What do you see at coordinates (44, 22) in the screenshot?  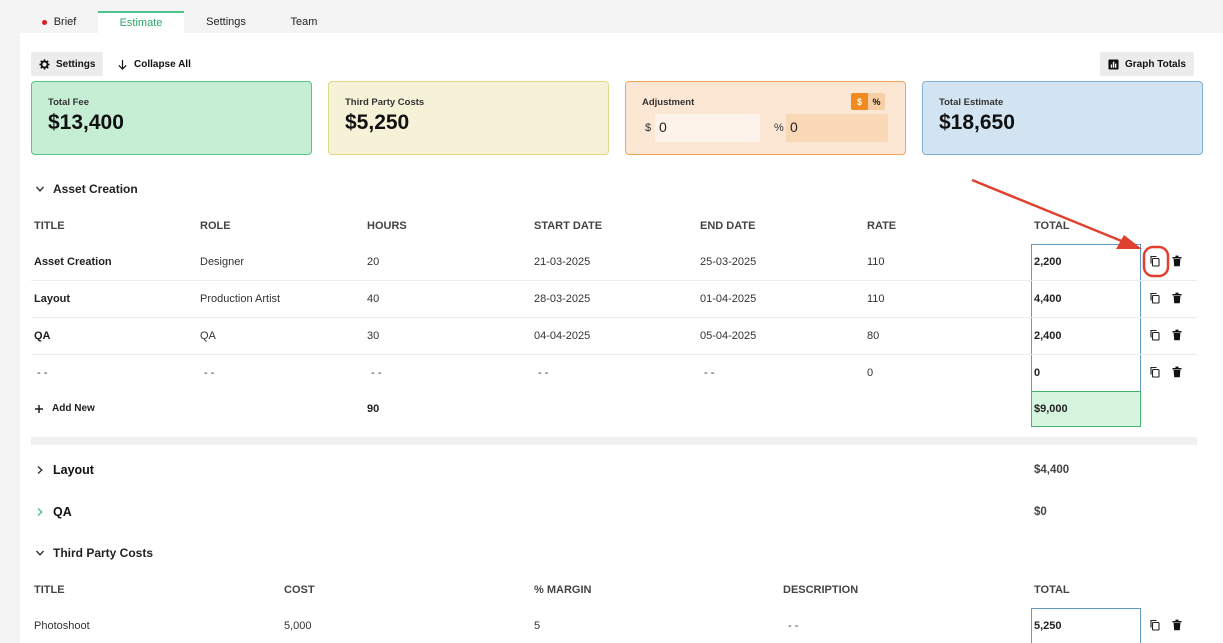 I see `status-dot` at bounding box center [44, 22].